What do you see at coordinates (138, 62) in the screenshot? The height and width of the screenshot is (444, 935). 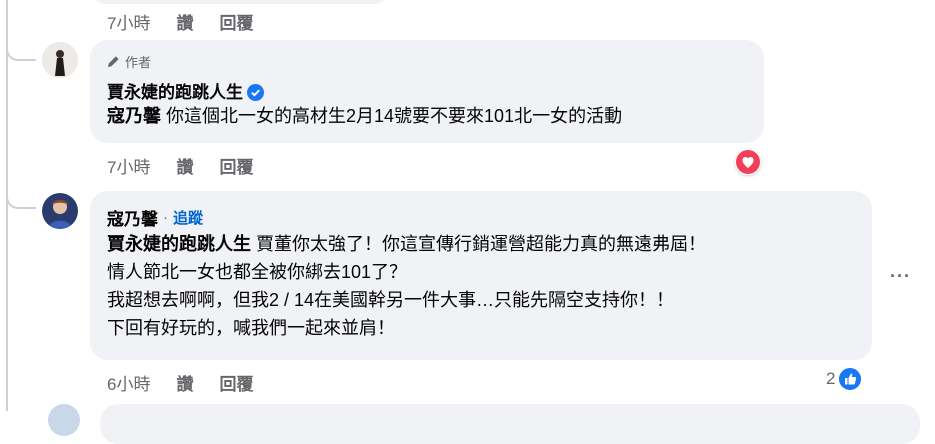 I see `author-badge-label: 作者` at bounding box center [138, 62].